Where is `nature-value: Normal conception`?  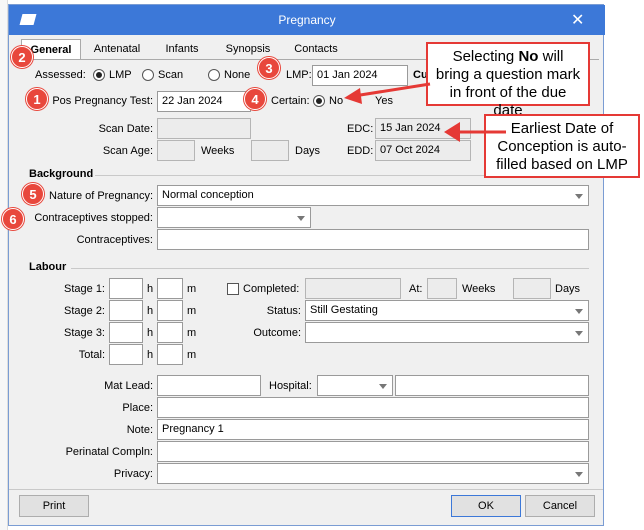 nature-value: Normal conception is located at coordinates (208, 195).